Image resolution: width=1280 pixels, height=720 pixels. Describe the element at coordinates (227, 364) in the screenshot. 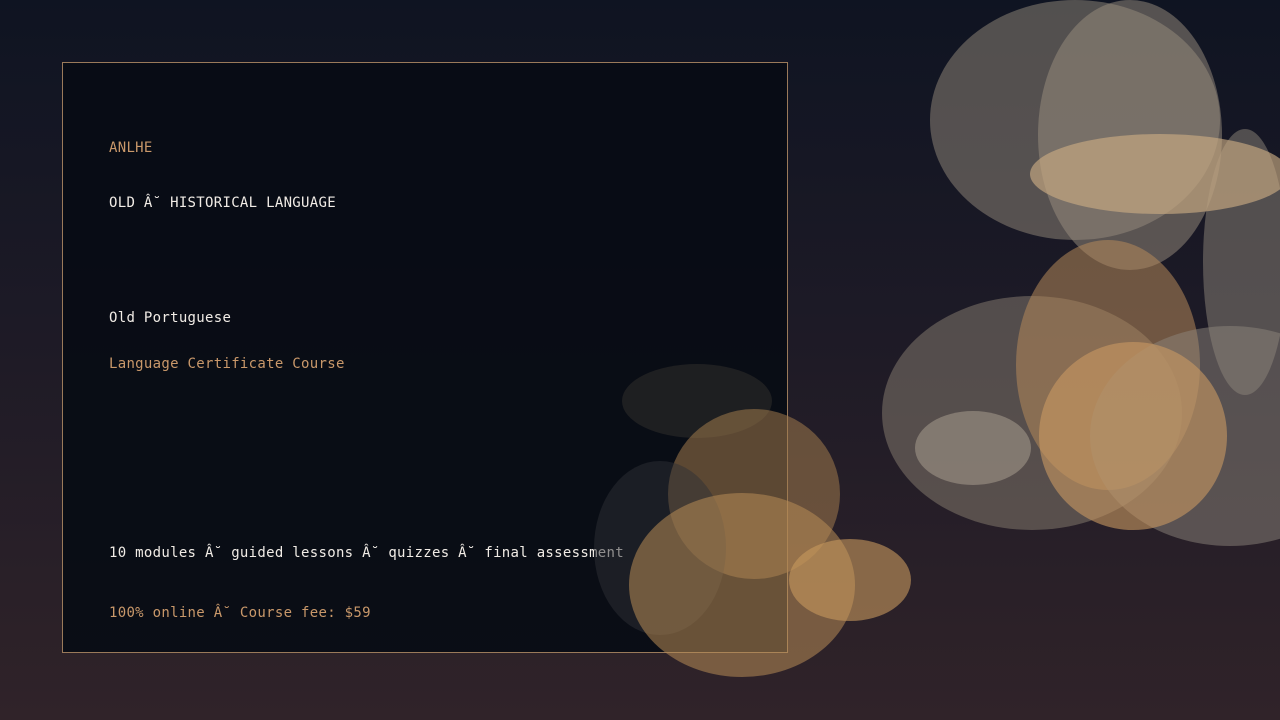

I see `course-type: Language Certificate Course` at that location.